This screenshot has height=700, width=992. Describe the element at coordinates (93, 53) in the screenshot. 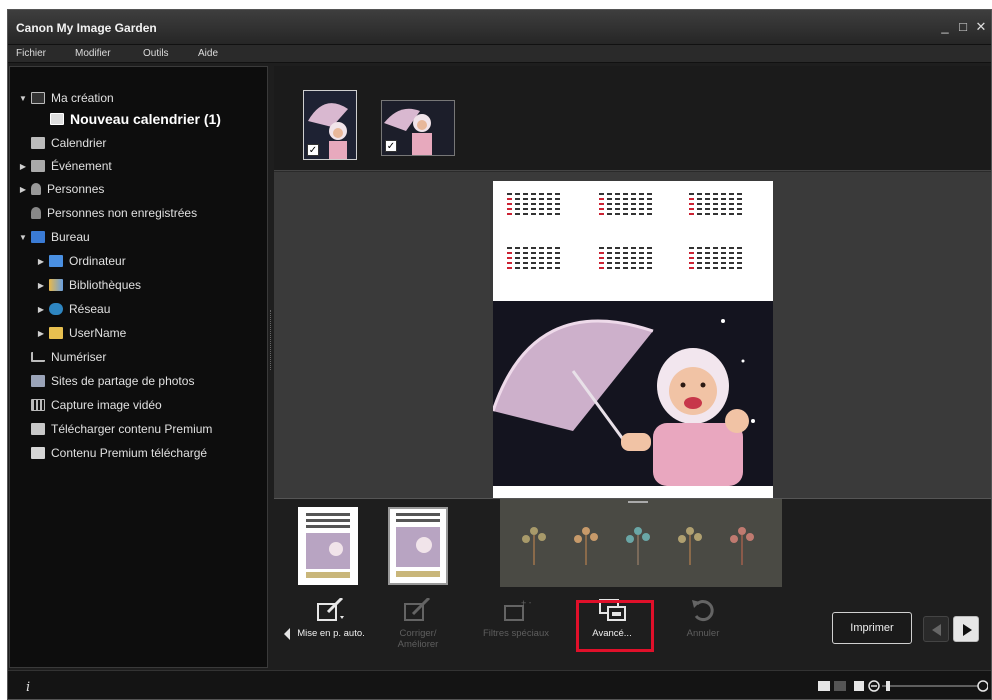

I see `menu-edit: Modifier` at that location.